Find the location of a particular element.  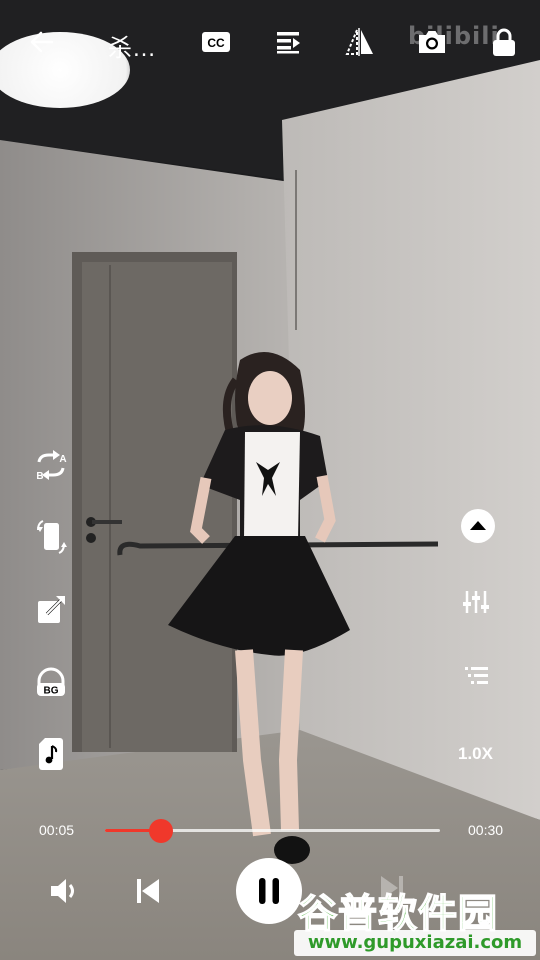

top-bar: 杀… CC bilibili is located at coordinates (270, 43).